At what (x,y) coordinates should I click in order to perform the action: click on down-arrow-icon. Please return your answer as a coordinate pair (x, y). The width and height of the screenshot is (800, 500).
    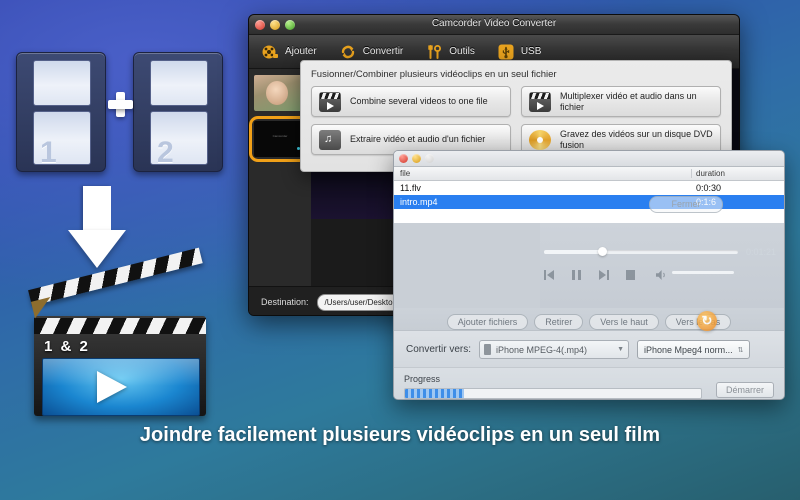
    Looking at the image, I should click on (97, 228).